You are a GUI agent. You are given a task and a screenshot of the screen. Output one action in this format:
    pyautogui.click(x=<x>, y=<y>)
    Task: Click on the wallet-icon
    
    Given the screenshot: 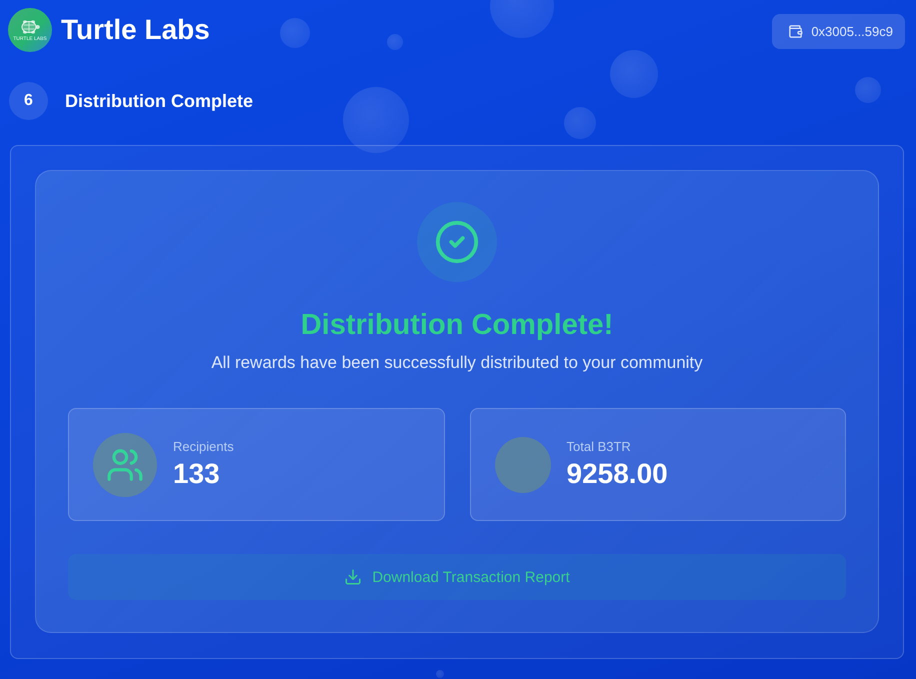 What is the action you would take?
    pyautogui.click(x=796, y=31)
    